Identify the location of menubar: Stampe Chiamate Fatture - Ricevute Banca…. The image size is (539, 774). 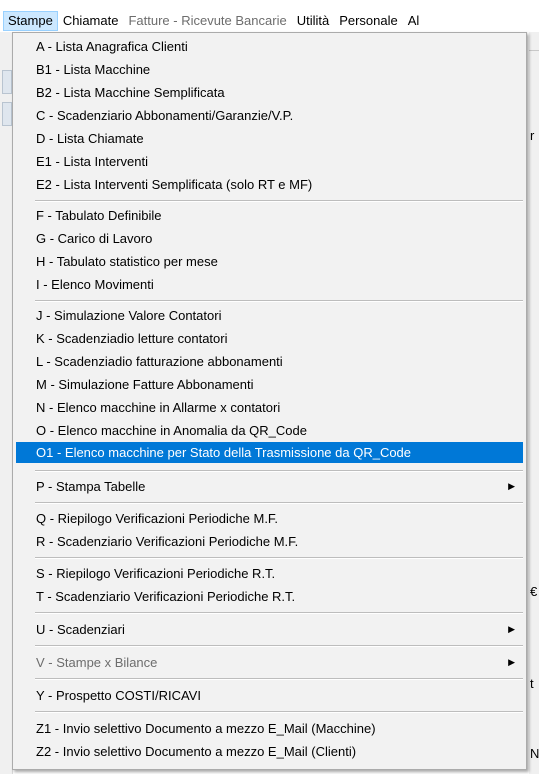
(269, 21).